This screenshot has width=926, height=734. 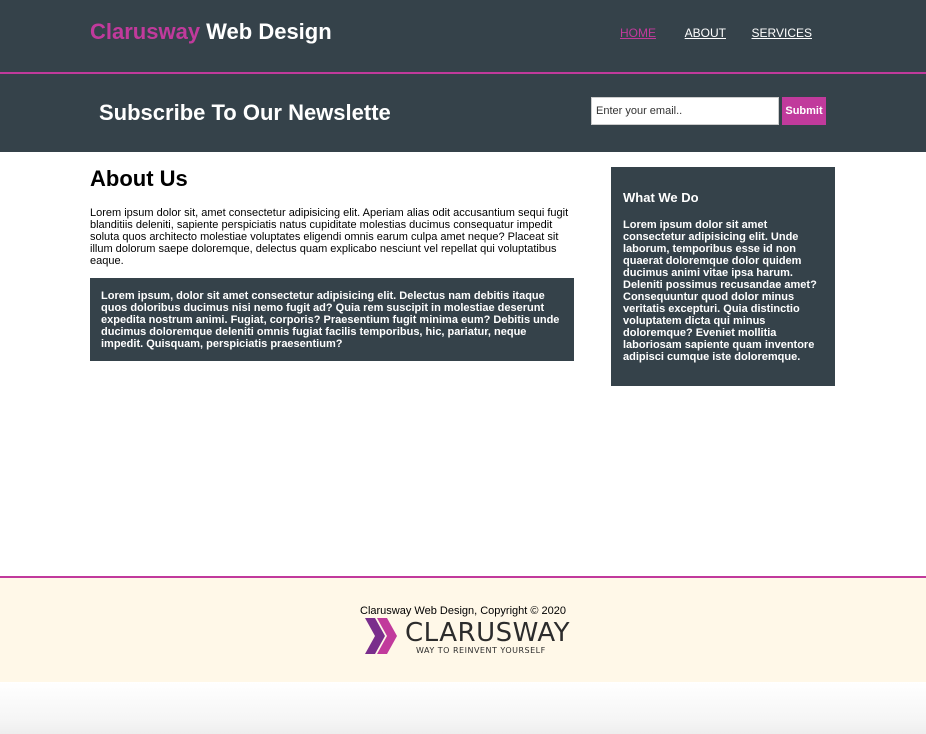 I want to click on brand-rest: Web Design, so click(x=266, y=31).